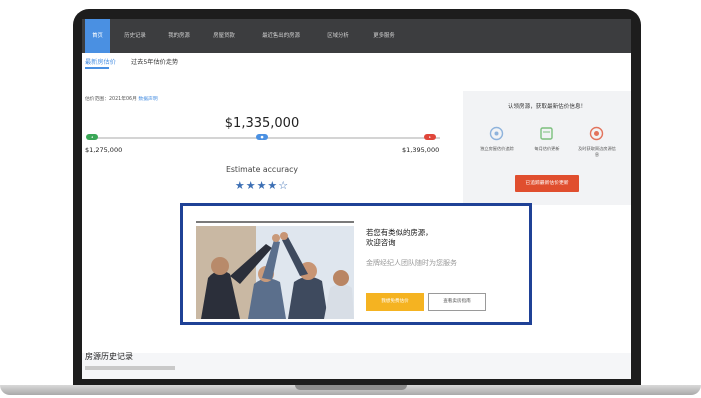 The width and height of the screenshot is (701, 398). What do you see at coordinates (109, 356) in the screenshot?
I see `history-title: 房源历史记录` at bounding box center [109, 356].